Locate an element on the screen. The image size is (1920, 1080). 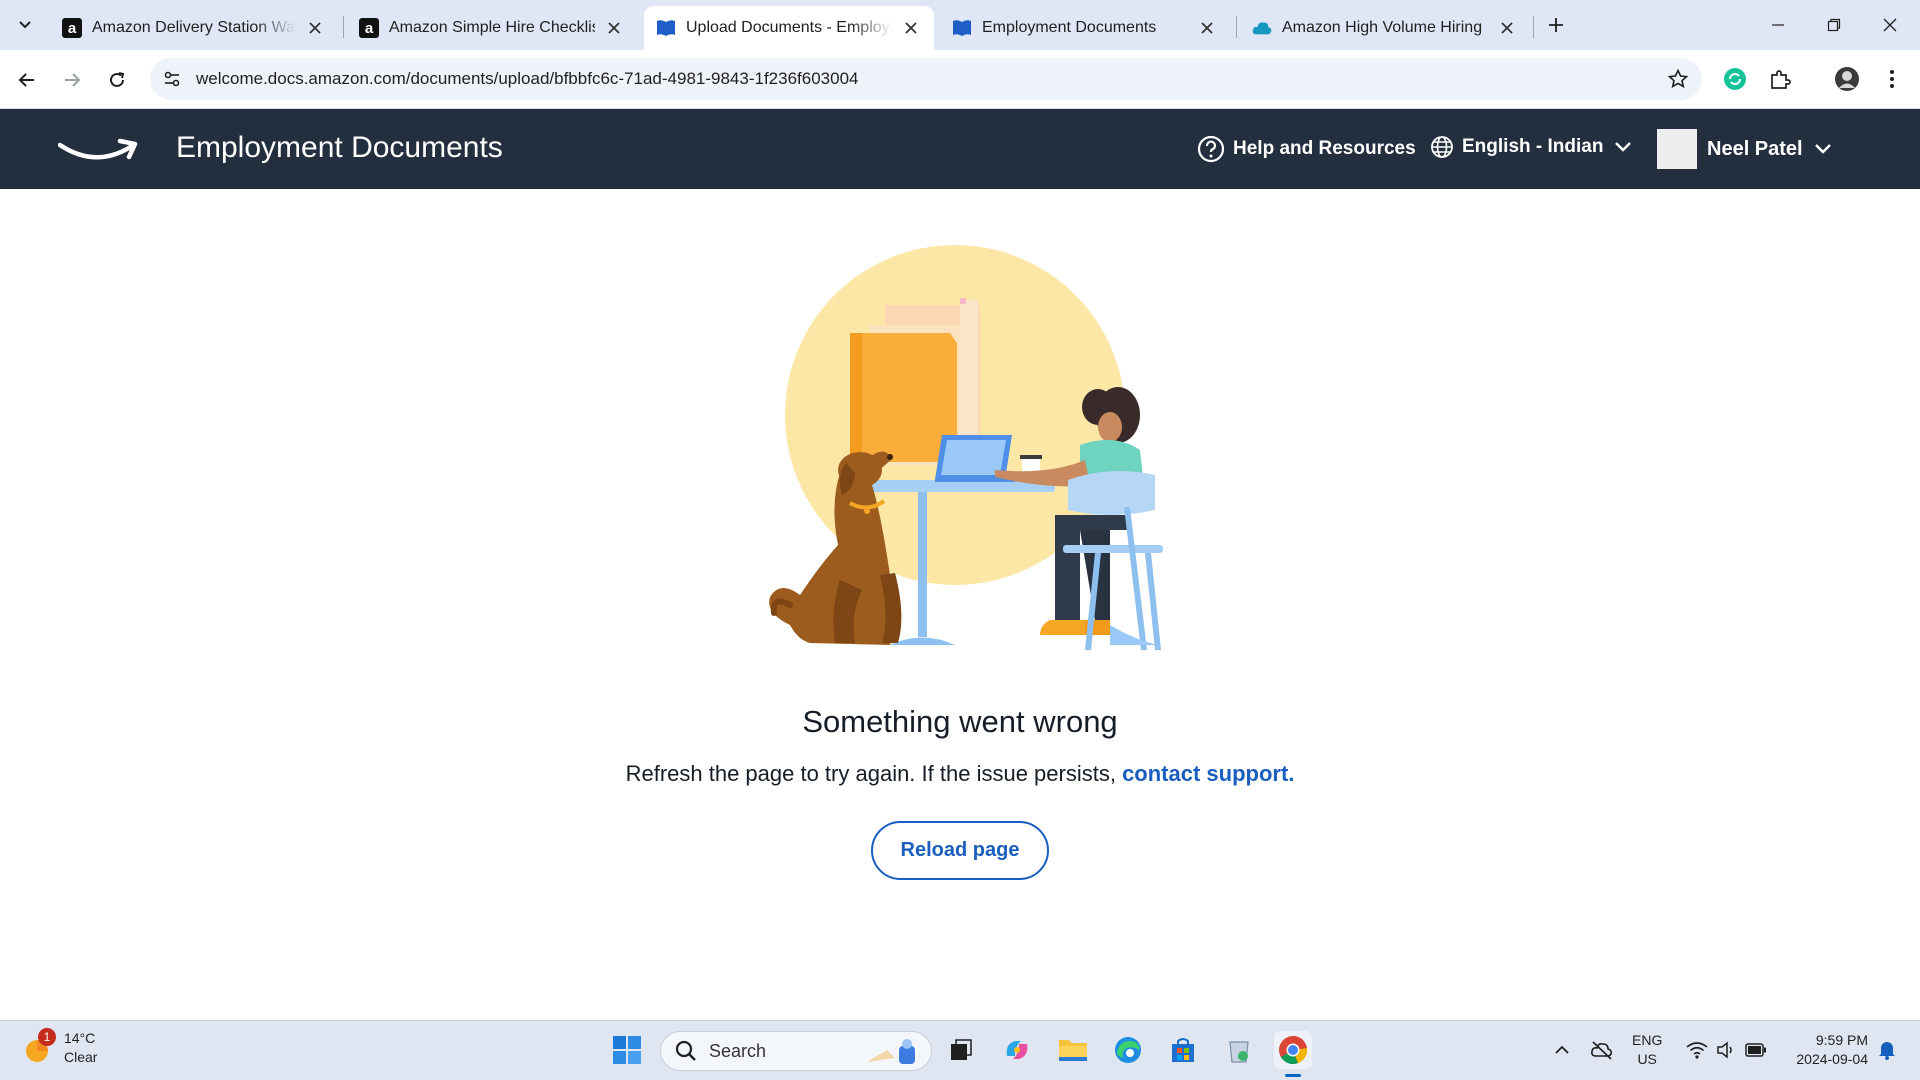
tab-simple-hire-checklist: a Amazon Simple Hire Checklist is located at coordinates (492, 28).